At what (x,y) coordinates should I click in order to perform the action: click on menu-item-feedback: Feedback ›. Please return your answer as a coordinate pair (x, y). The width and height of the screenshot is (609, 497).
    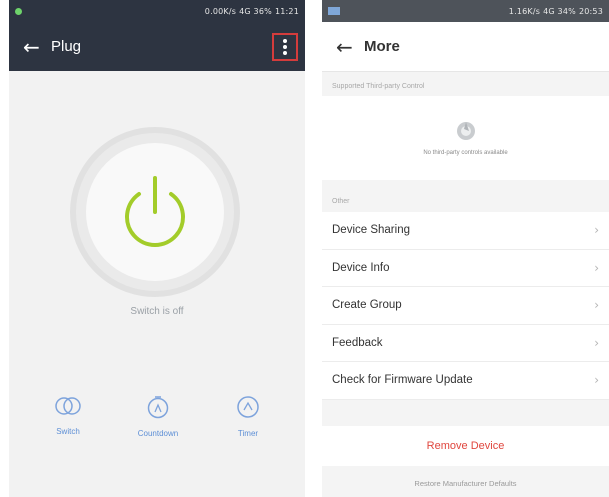
    Looking at the image, I should click on (465, 343).